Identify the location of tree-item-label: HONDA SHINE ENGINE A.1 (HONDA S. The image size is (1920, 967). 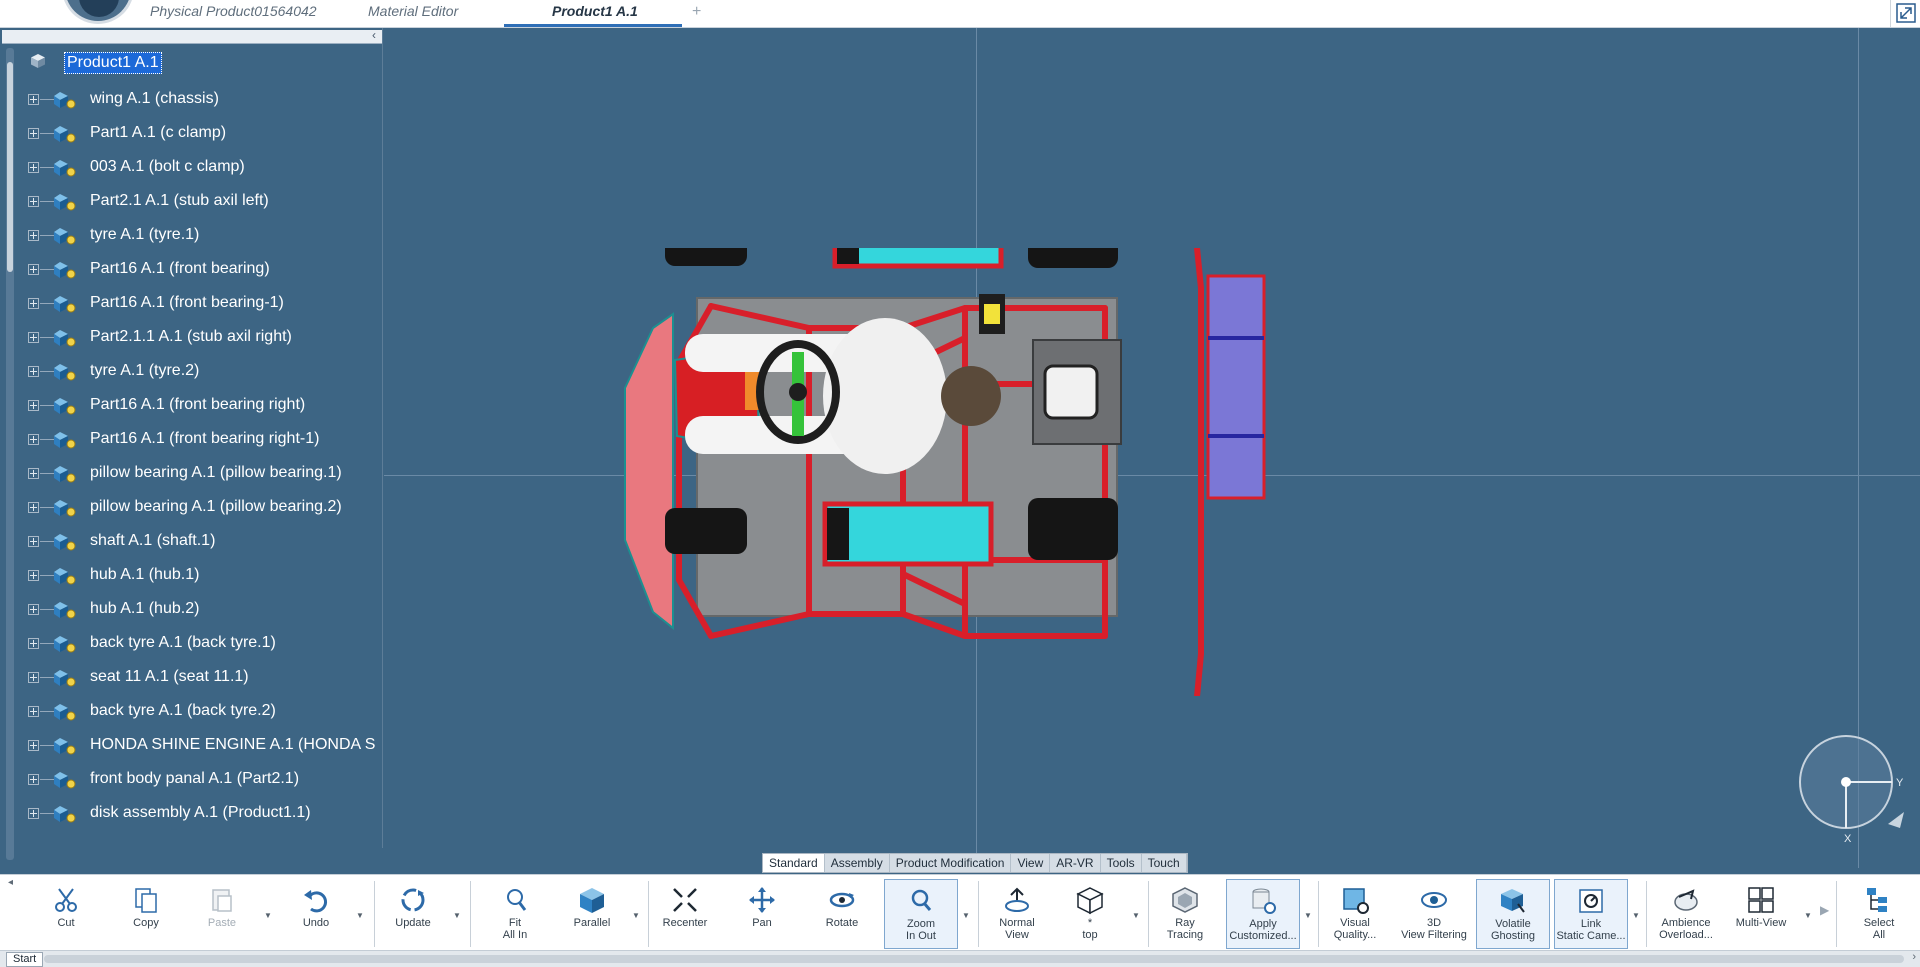
(232, 745).